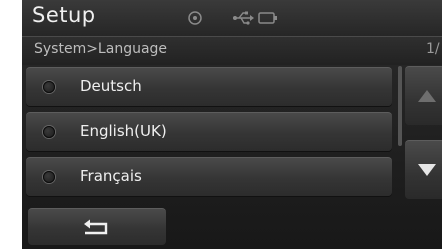 This screenshot has height=249, width=442. I want to click on scroll-up-button, so click(423, 95).